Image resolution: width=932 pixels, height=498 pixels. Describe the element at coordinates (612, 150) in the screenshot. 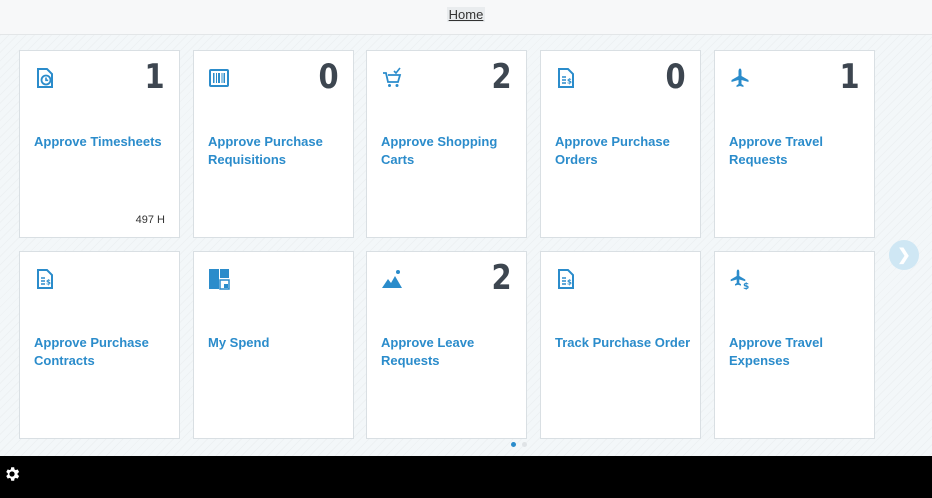

I see `tile-title: Approve Purchase Orders` at that location.